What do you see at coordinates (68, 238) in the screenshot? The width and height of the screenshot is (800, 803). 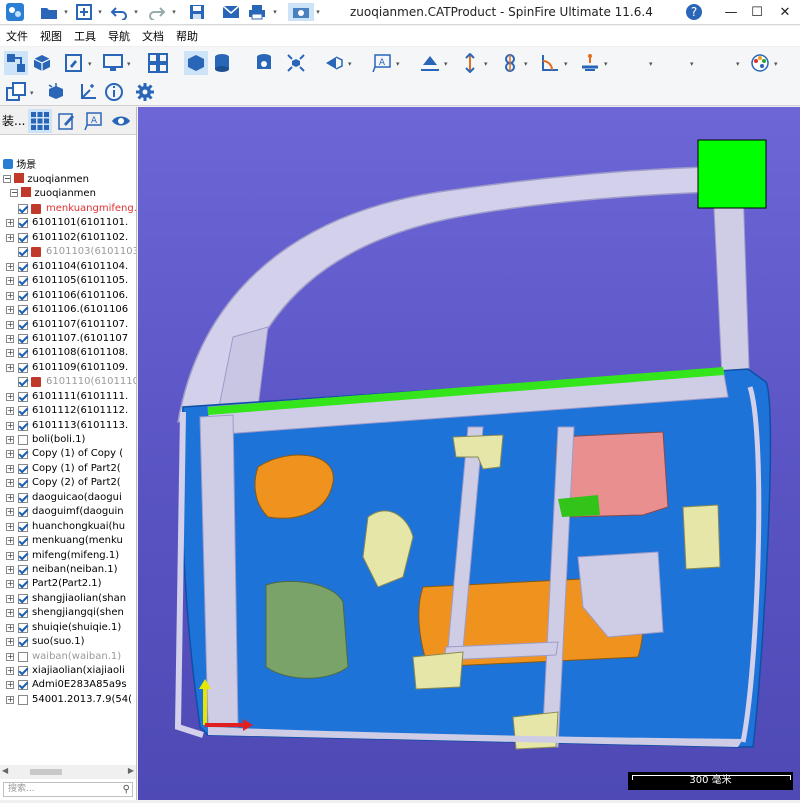 I see `tree-item: +6101102(6101102.` at bounding box center [68, 238].